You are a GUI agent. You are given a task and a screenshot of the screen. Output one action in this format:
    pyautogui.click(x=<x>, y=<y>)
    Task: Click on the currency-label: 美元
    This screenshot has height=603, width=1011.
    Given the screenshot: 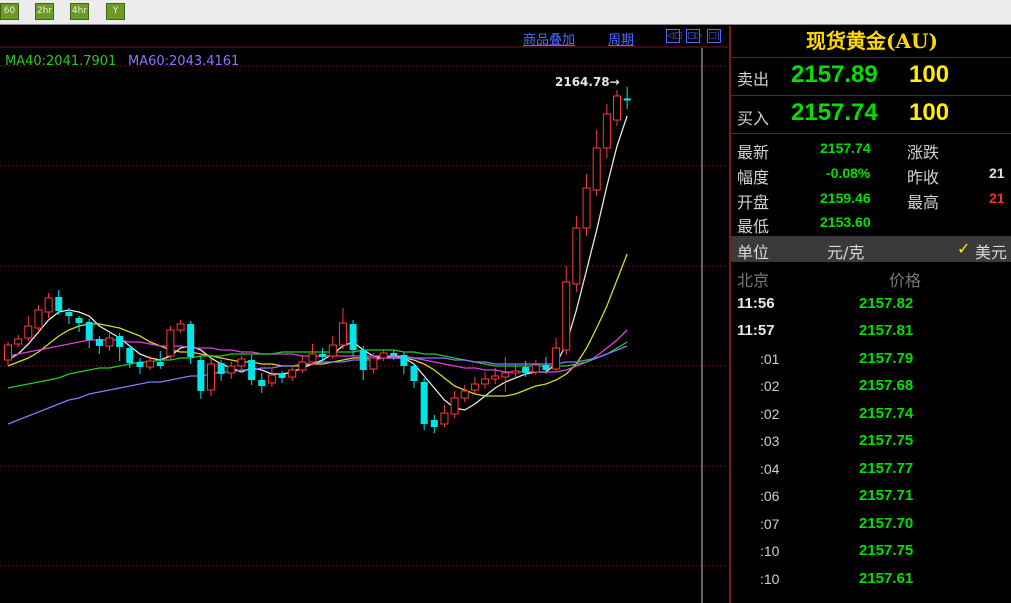 What is the action you would take?
    pyautogui.click(x=991, y=251)
    